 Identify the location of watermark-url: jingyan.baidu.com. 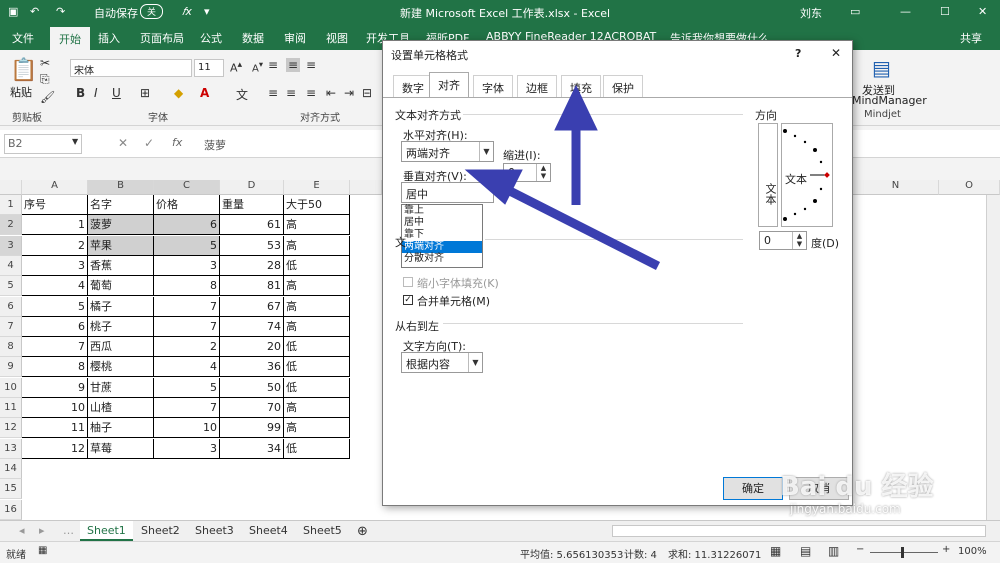
(845, 509).